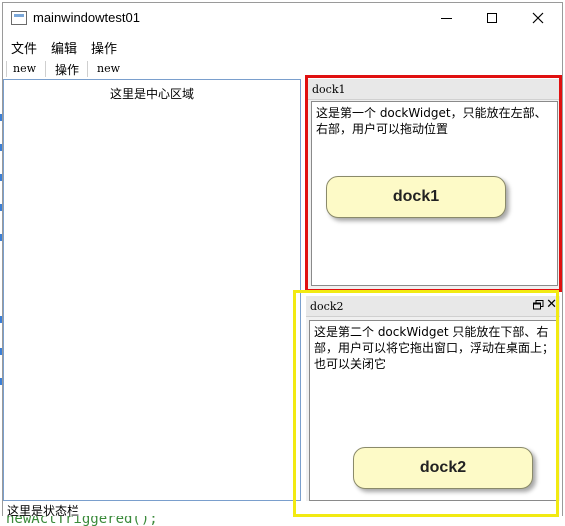 The height and width of the screenshot is (526, 565). Describe the element at coordinates (24, 47) in the screenshot. I see `menu-file: 文件` at that location.